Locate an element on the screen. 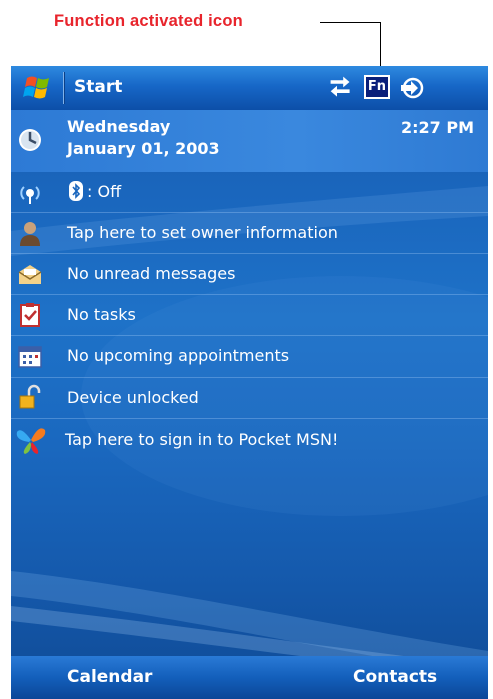  fn-key-icon: Fn is located at coordinates (377, 87).